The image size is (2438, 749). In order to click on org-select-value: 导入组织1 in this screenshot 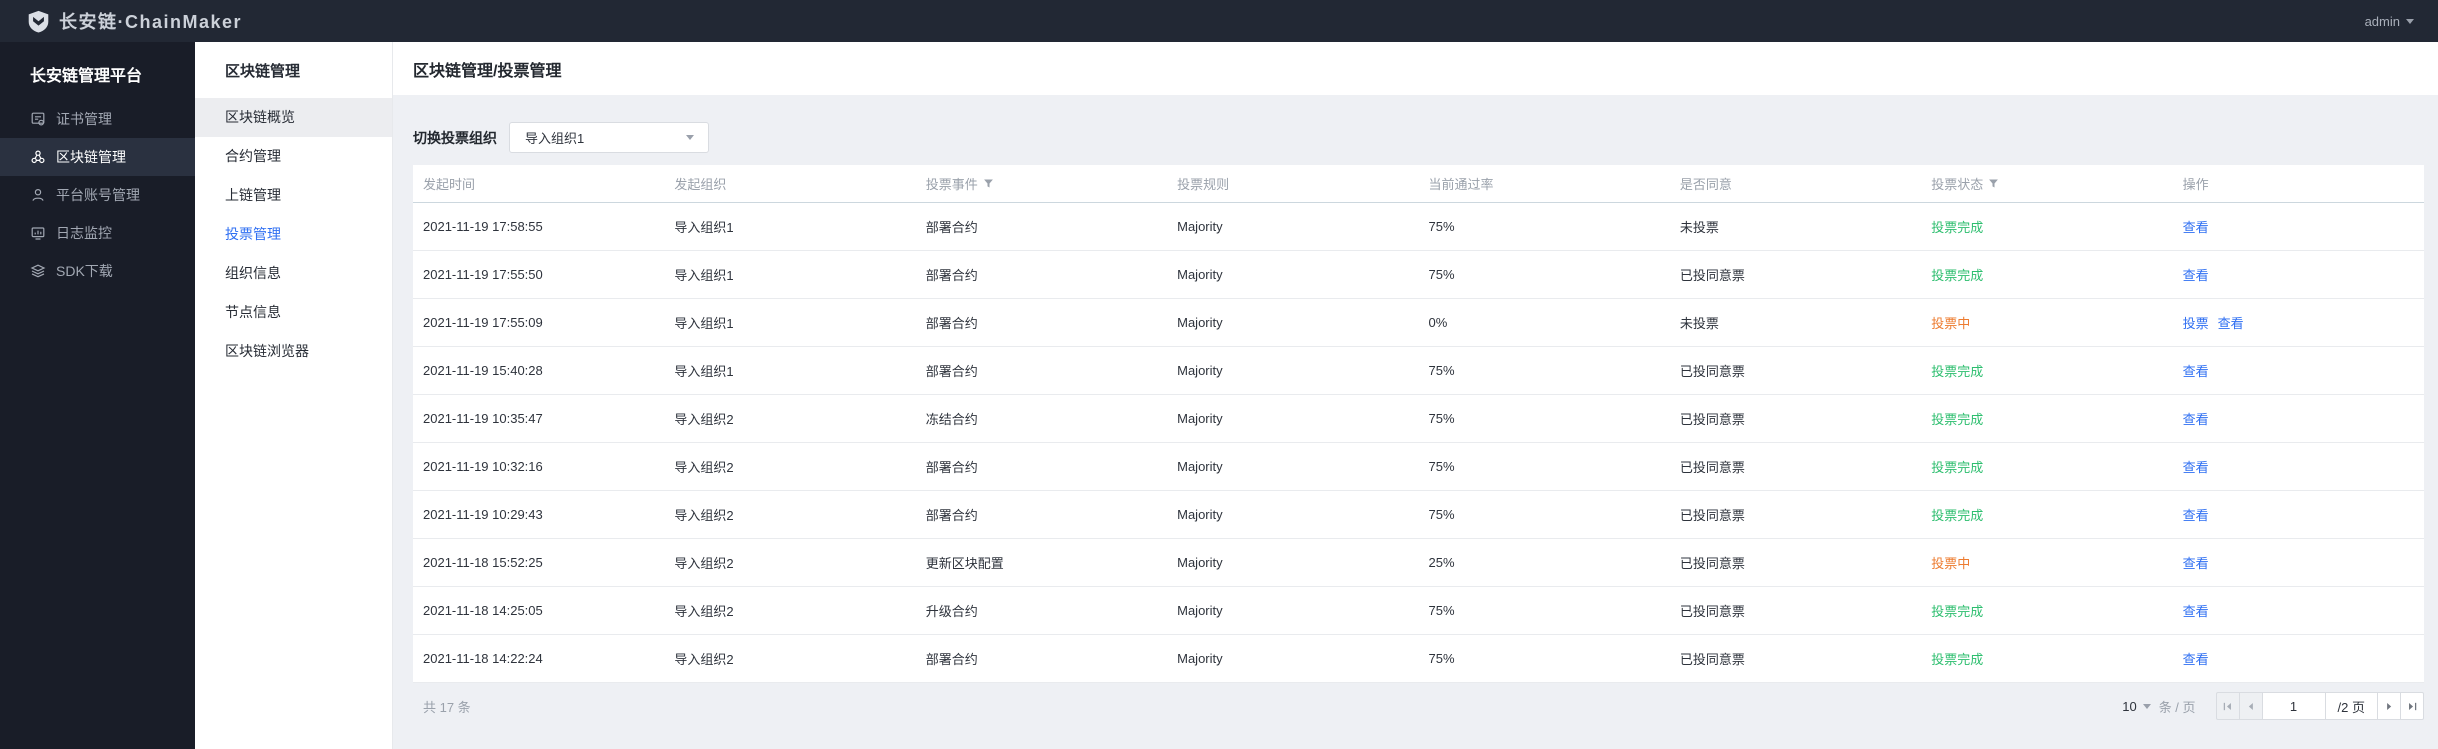, I will do `click(555, 138)`.